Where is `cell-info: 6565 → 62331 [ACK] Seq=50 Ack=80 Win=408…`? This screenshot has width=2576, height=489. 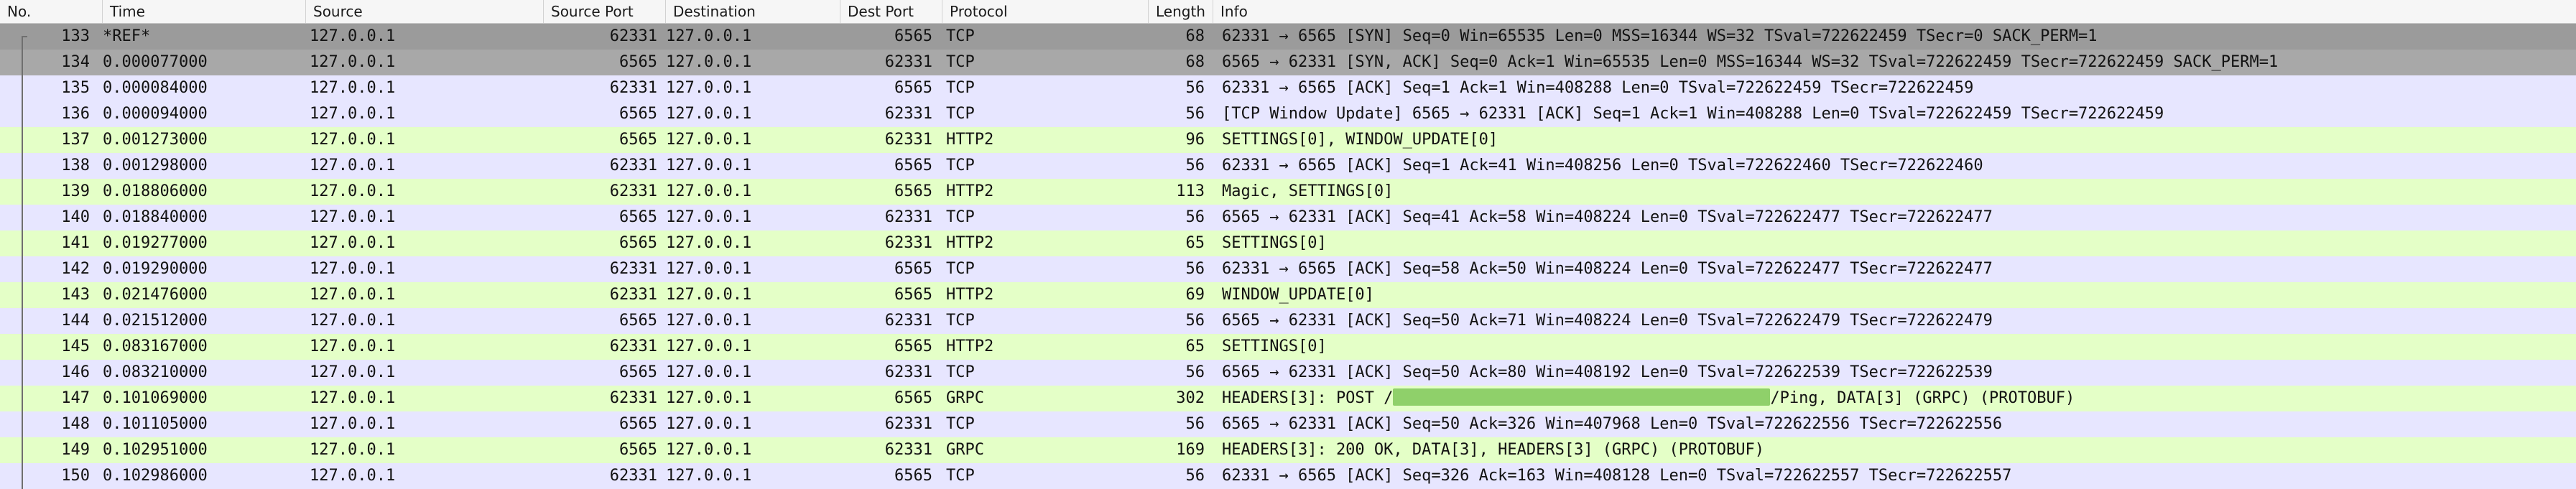 cell-info: 6565 → 62331 [ACK] Seq=50 Ack=80 Win=408… is located at coordinates (1607, 372).